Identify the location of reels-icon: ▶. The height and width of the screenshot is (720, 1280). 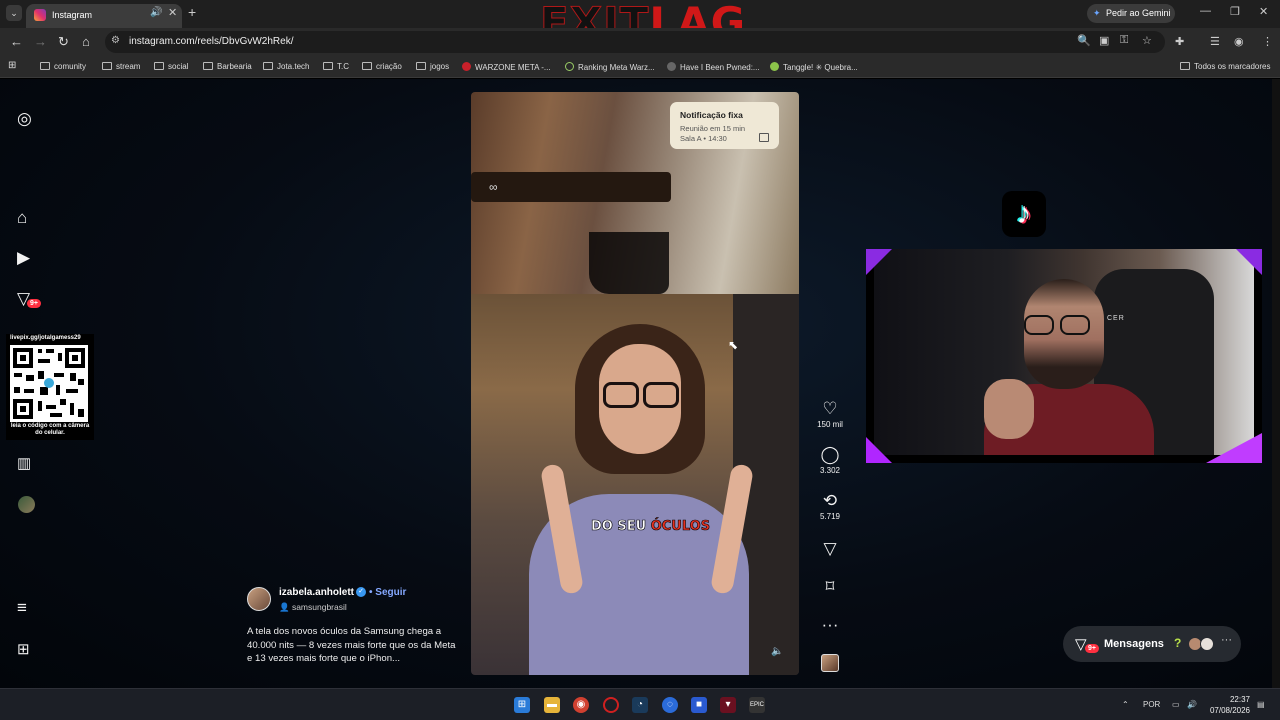
(23, 258).